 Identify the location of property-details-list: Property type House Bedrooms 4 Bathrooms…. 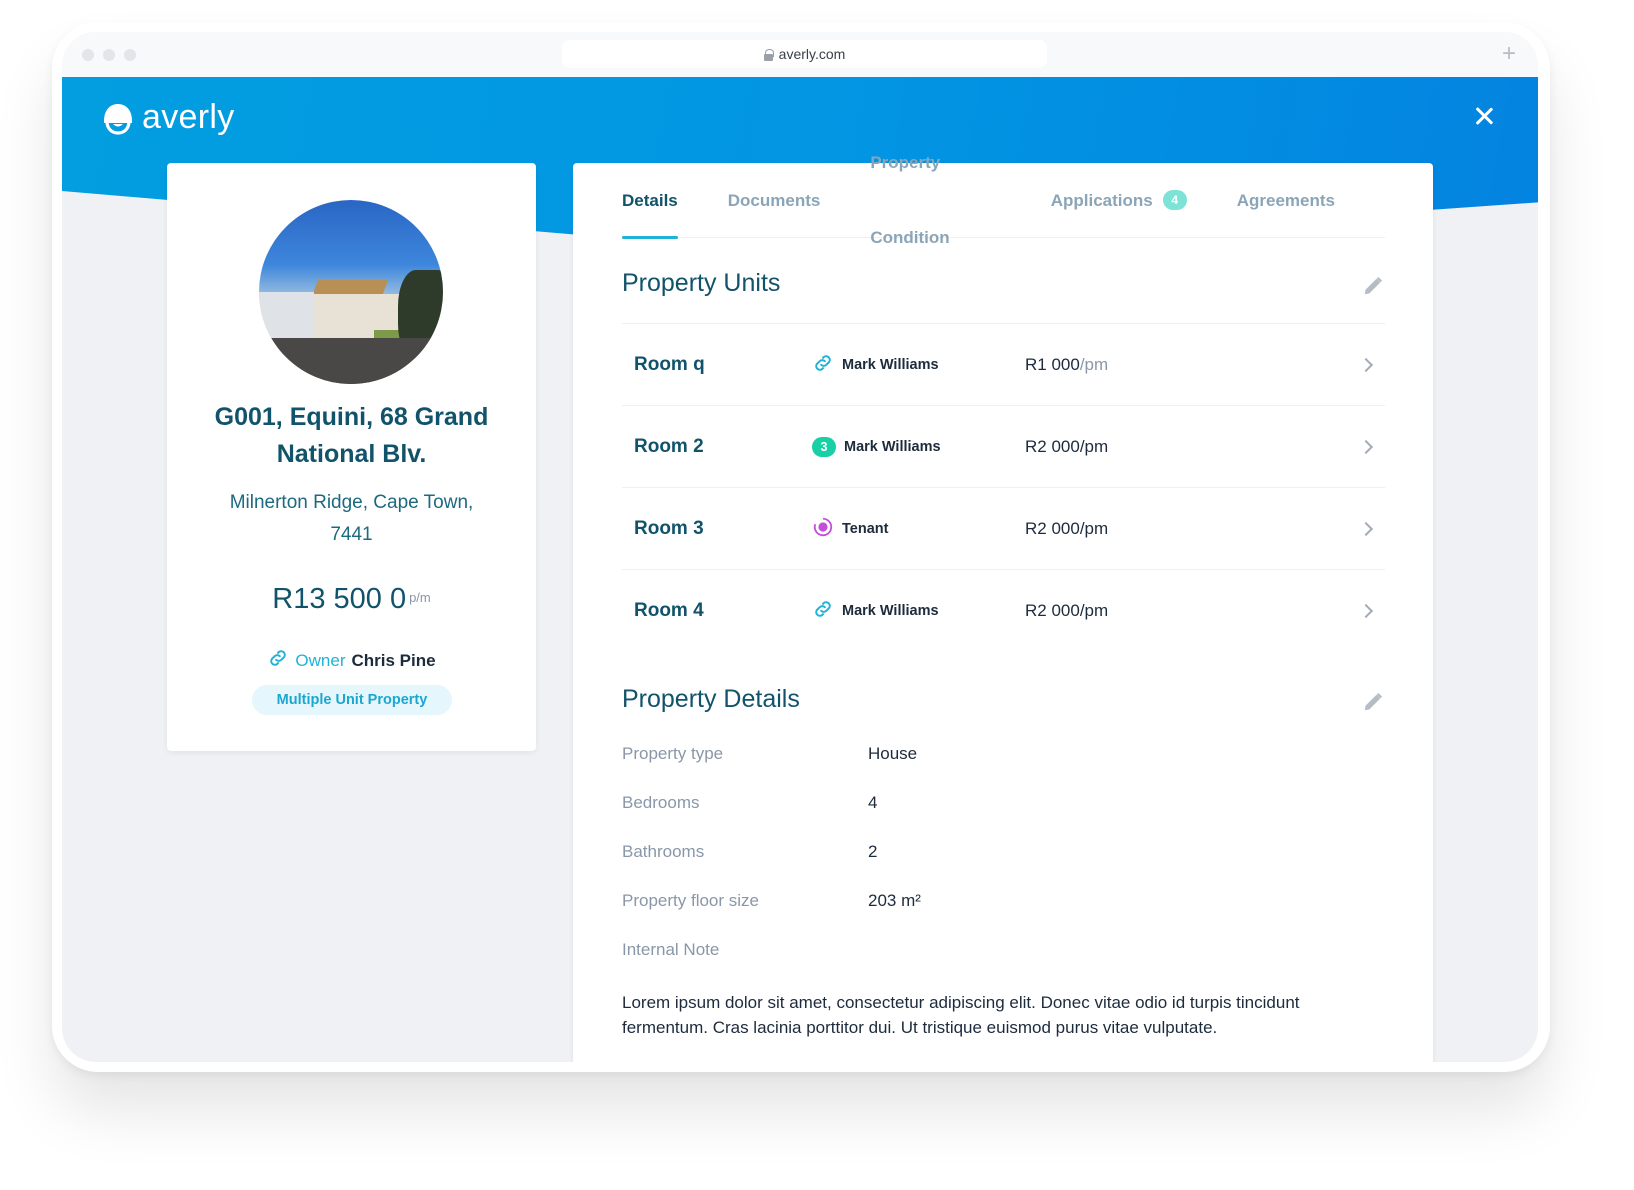
(1003, 866).